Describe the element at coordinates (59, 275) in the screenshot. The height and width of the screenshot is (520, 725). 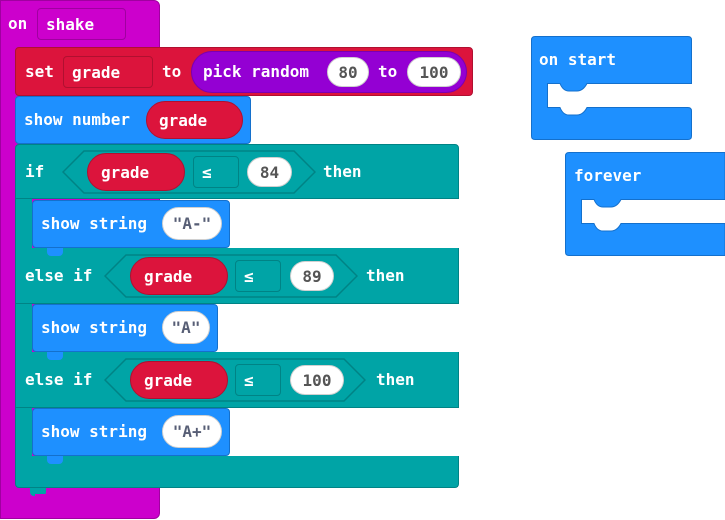
I see `else-if-keyword-1: else if` at that location.